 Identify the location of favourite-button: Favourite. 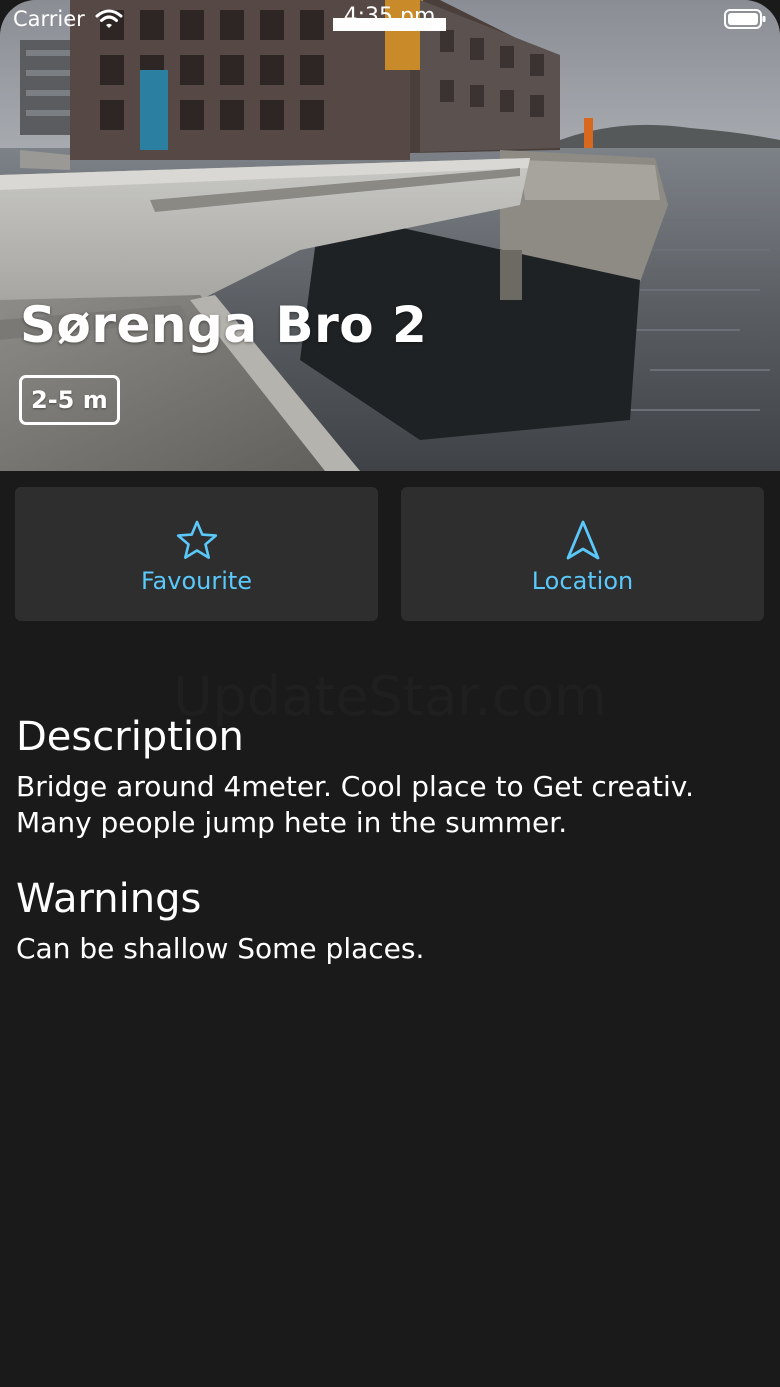
(196, 554).